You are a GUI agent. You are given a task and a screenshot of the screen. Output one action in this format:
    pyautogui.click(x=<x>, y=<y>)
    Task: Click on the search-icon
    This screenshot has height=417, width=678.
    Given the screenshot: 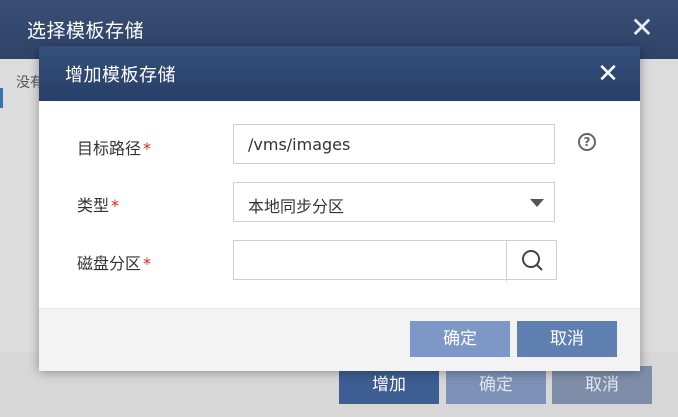 What is the action you would take?
    pyautogui.click(x=532, y=260)
    